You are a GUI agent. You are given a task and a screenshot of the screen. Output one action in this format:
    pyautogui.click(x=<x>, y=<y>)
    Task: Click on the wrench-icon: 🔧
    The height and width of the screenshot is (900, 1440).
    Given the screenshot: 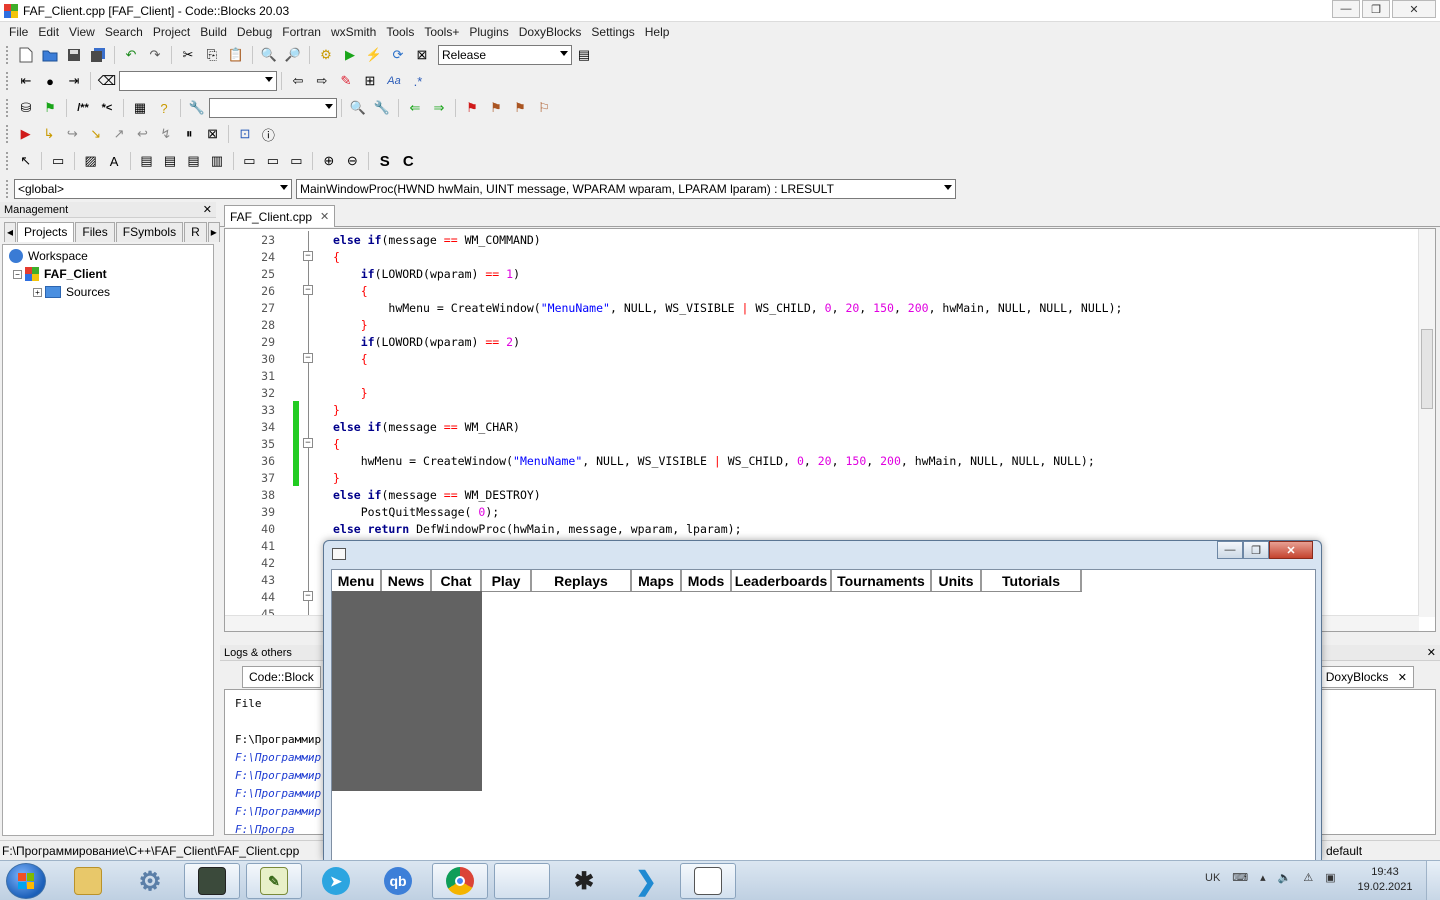 What is the action you would take?
    pyautogui.click(x=197, y=108)
    